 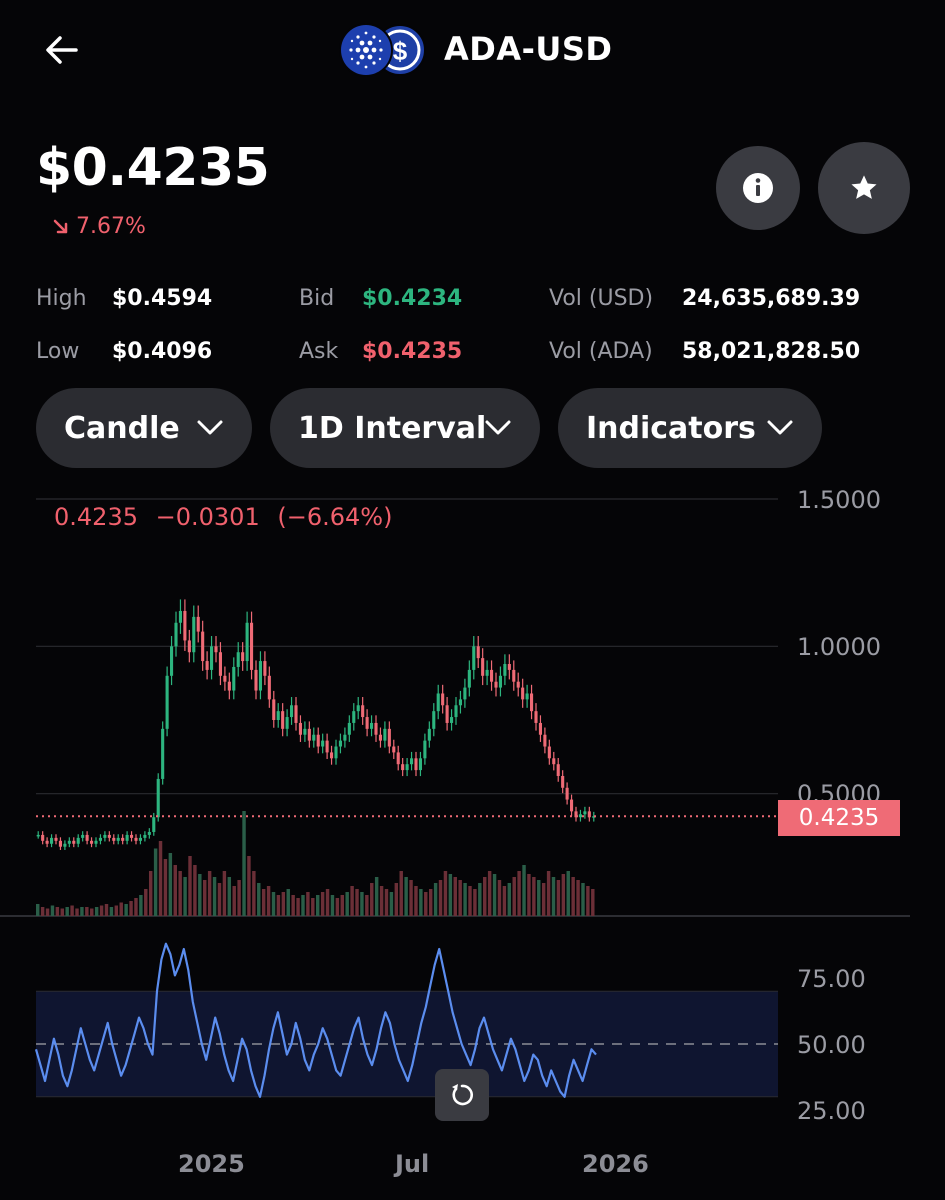 I want to click on pair-logo: $, so click(x=384, y=50).